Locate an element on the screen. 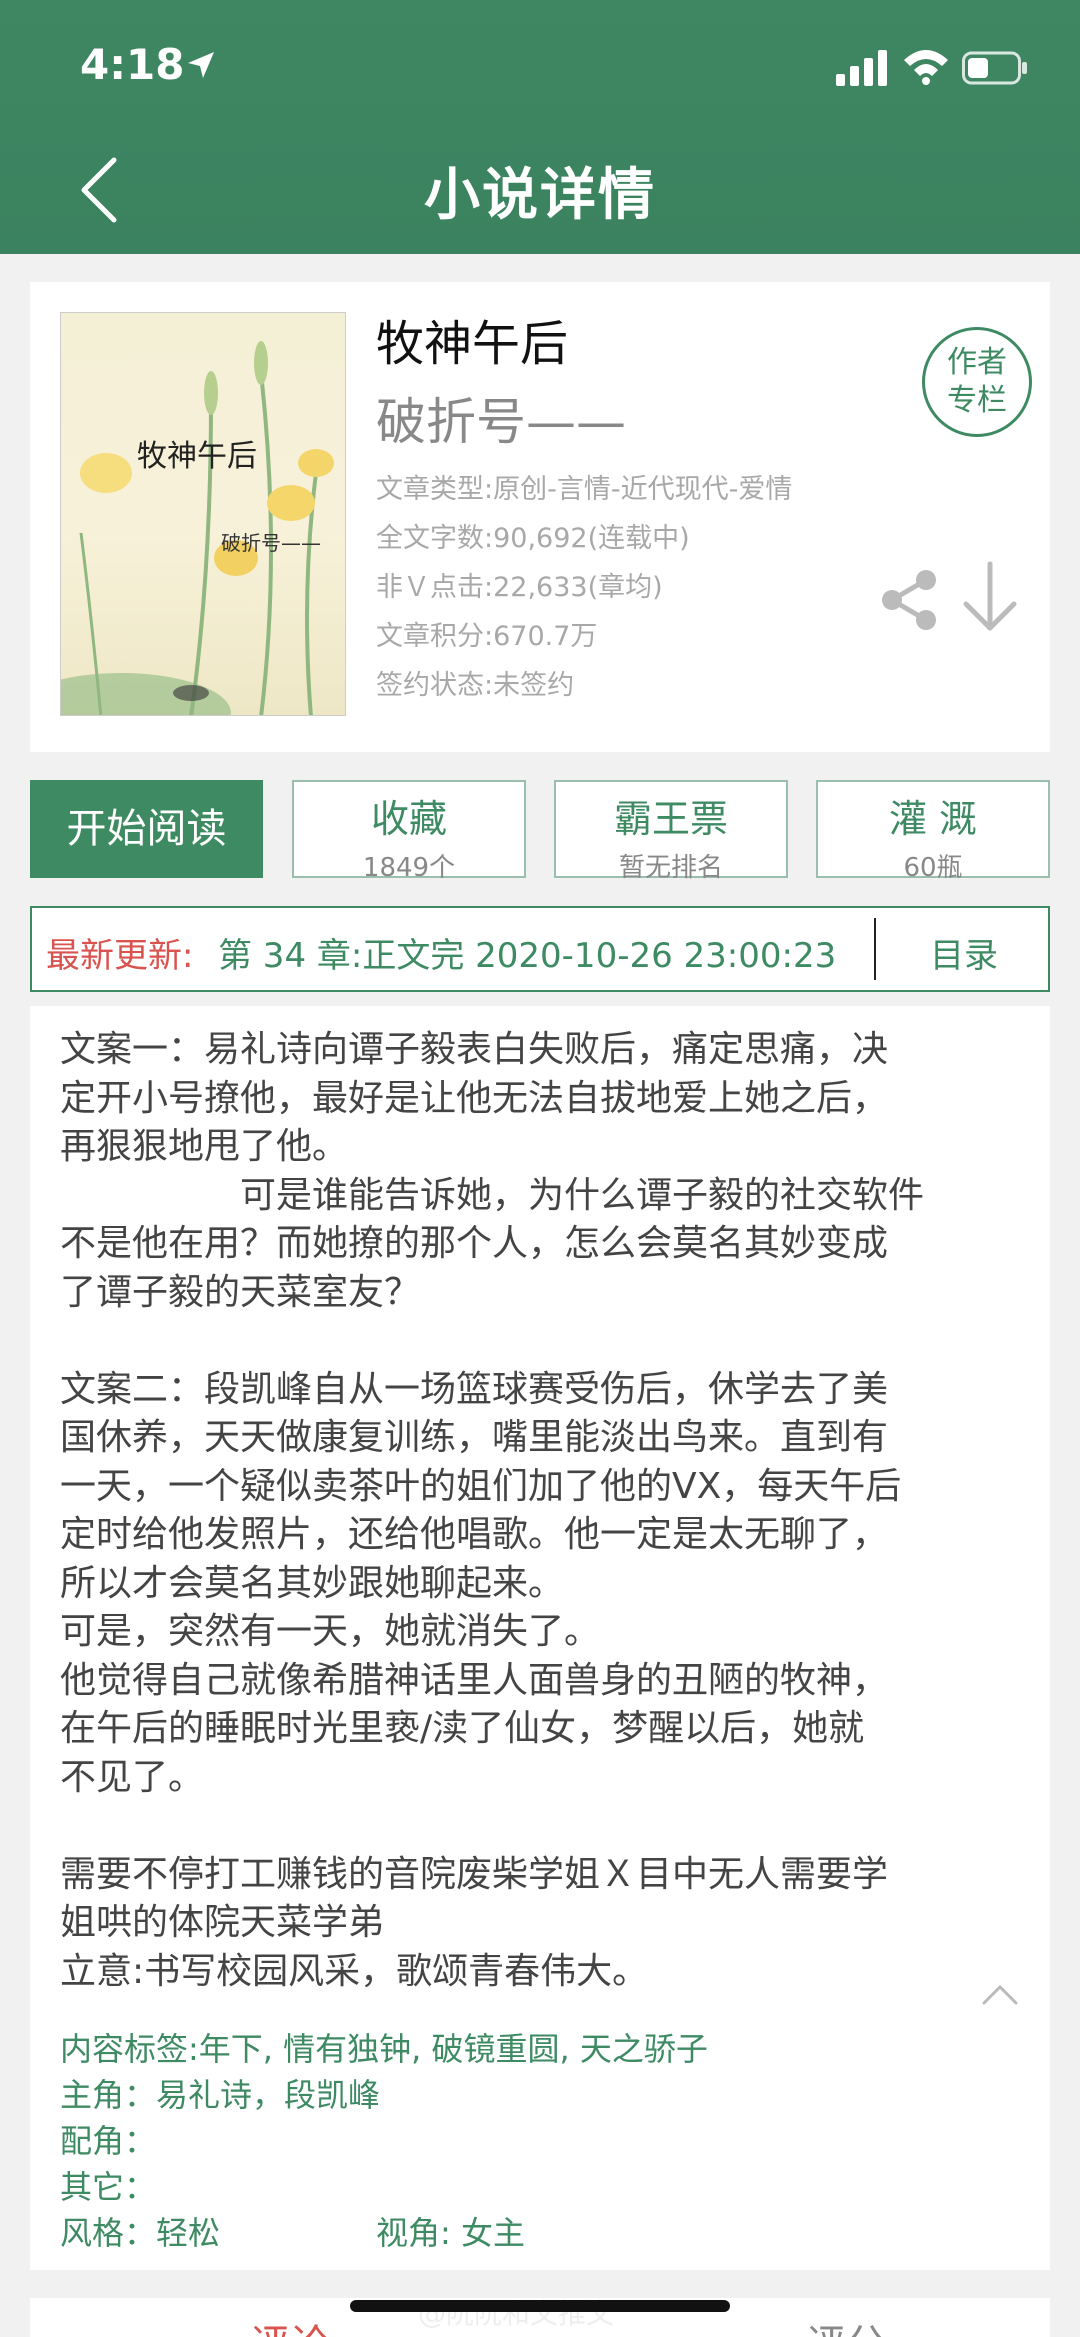 The image size is (1080, 2337). author-column-line1: 作者 is located at coordinates (977, 362).